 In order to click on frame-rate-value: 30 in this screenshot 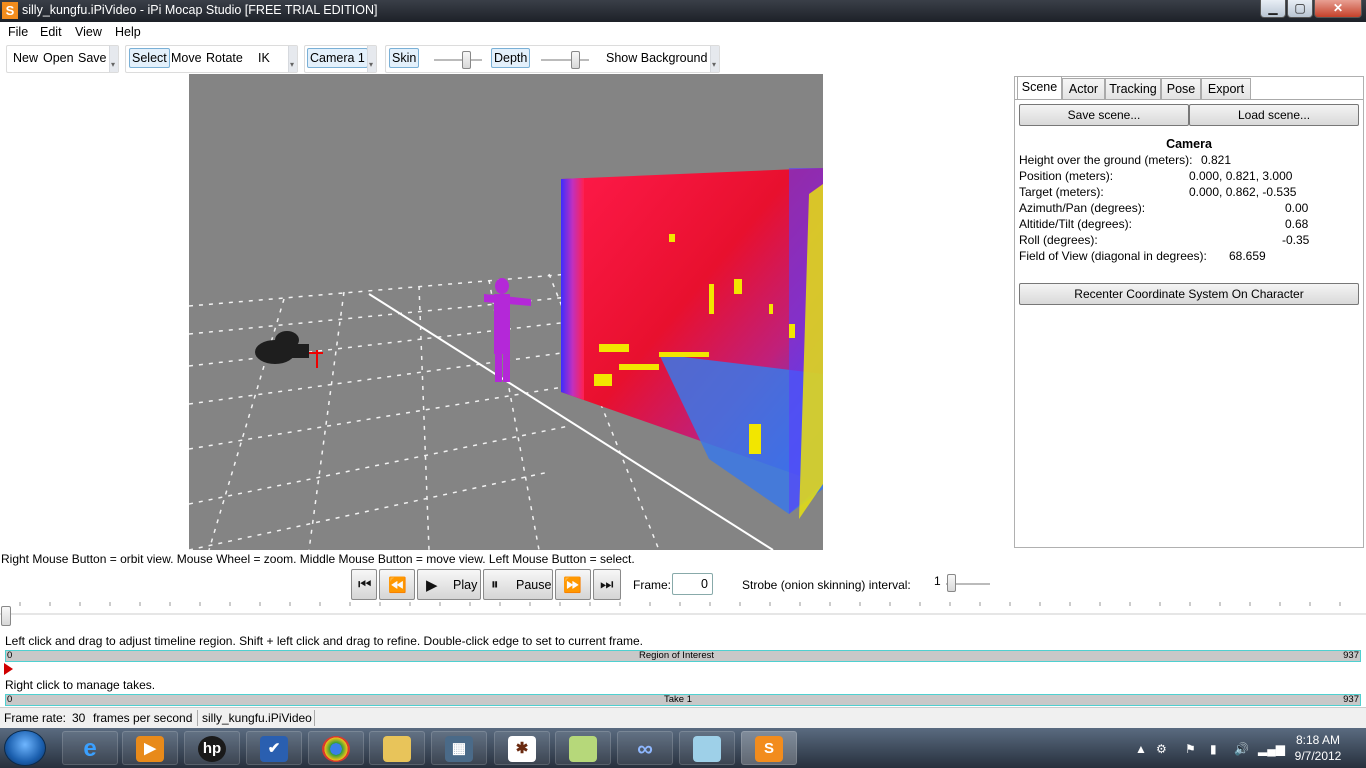, I will do `click(79, 718)`.